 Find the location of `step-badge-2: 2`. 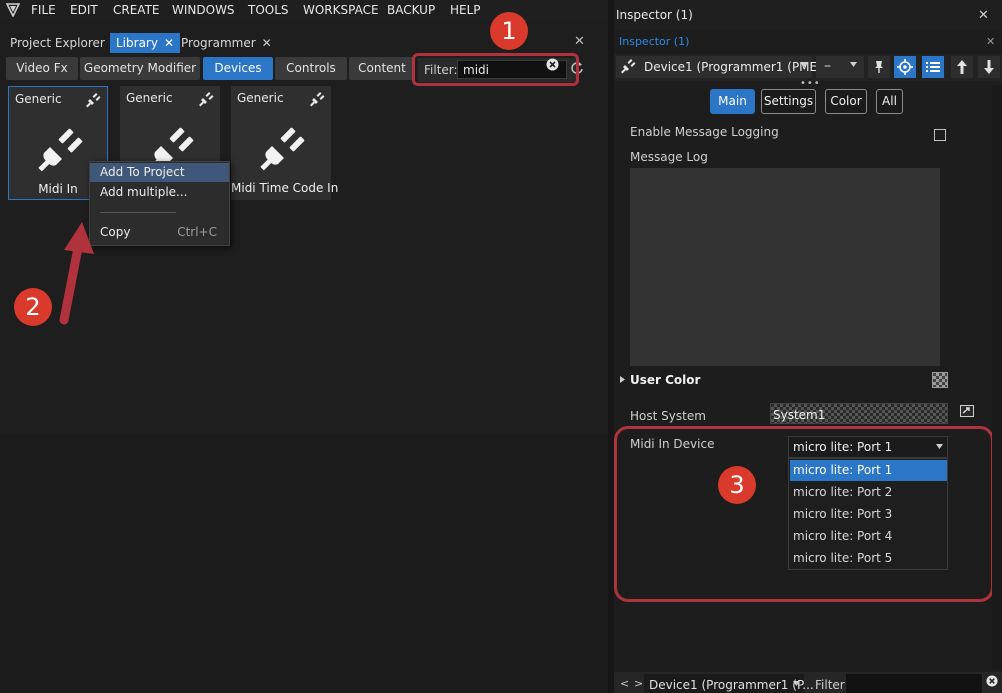

step-badge-2: 2 is located at coordinates (33, 307).